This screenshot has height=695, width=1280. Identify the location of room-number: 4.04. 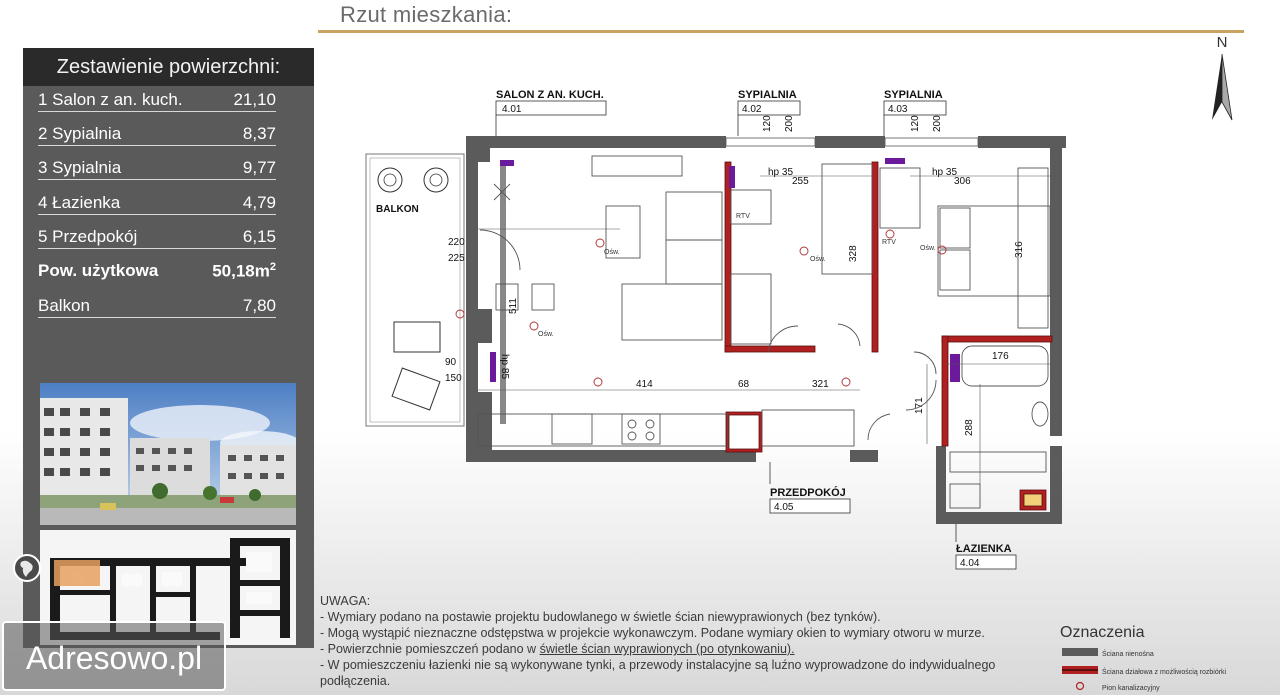
(970, 563).